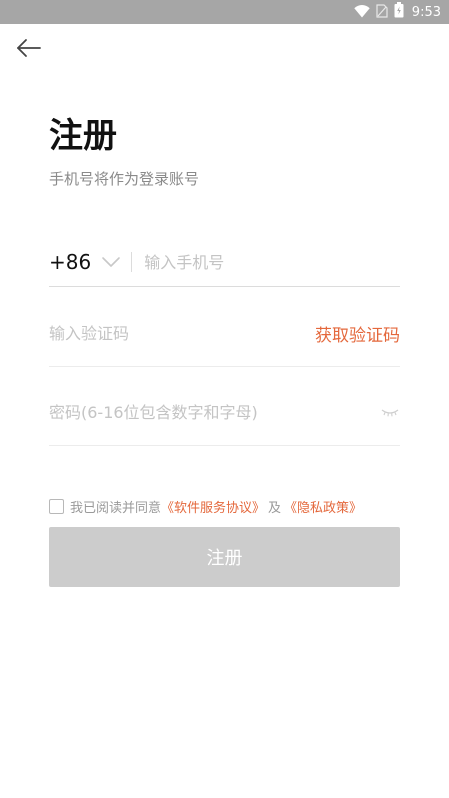 This screenshot has height=798, width=449. What do you see at coordinates (132, 262) in the screenshot?
I see `divider` at bounding box center [132, 262].